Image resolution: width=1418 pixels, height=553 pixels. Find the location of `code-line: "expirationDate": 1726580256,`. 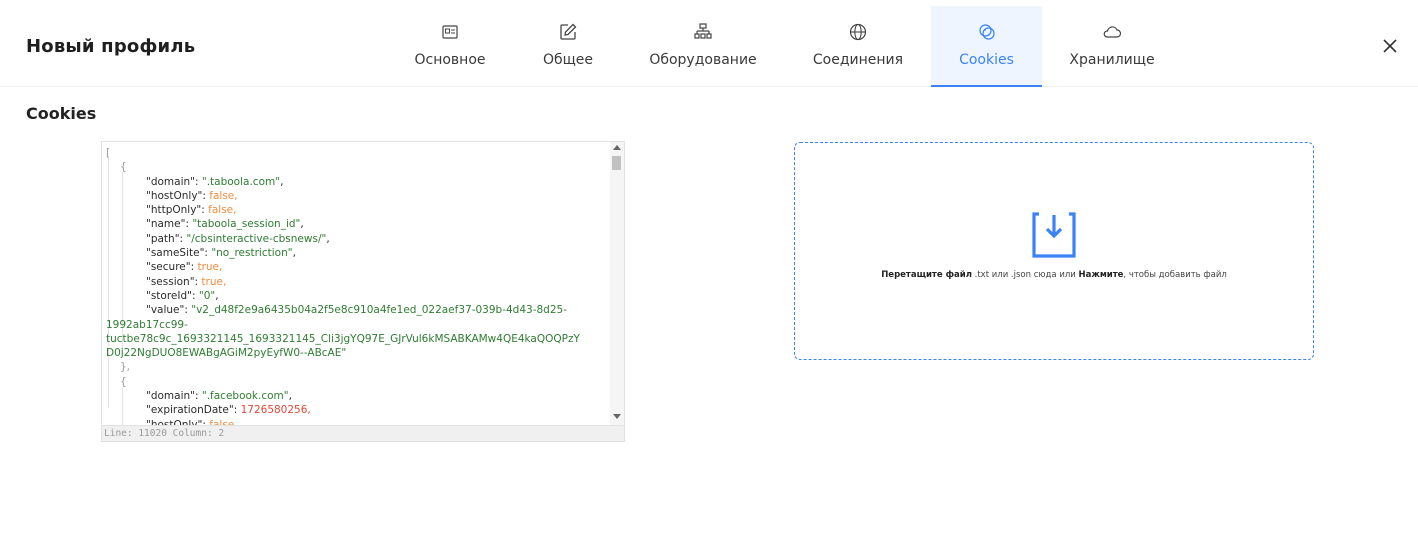

code-line: "expirationDate": 1726580256, is located at coordinates (228, 410).